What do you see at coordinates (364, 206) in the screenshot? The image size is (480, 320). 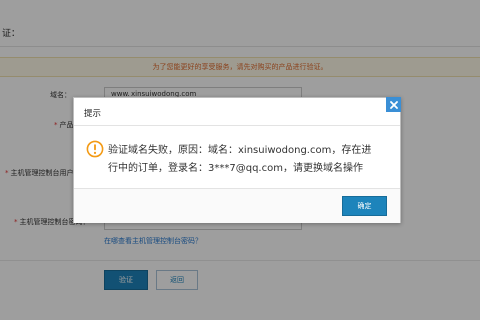 I see `confirm-button: 确定` at bounding box center [364, 206].